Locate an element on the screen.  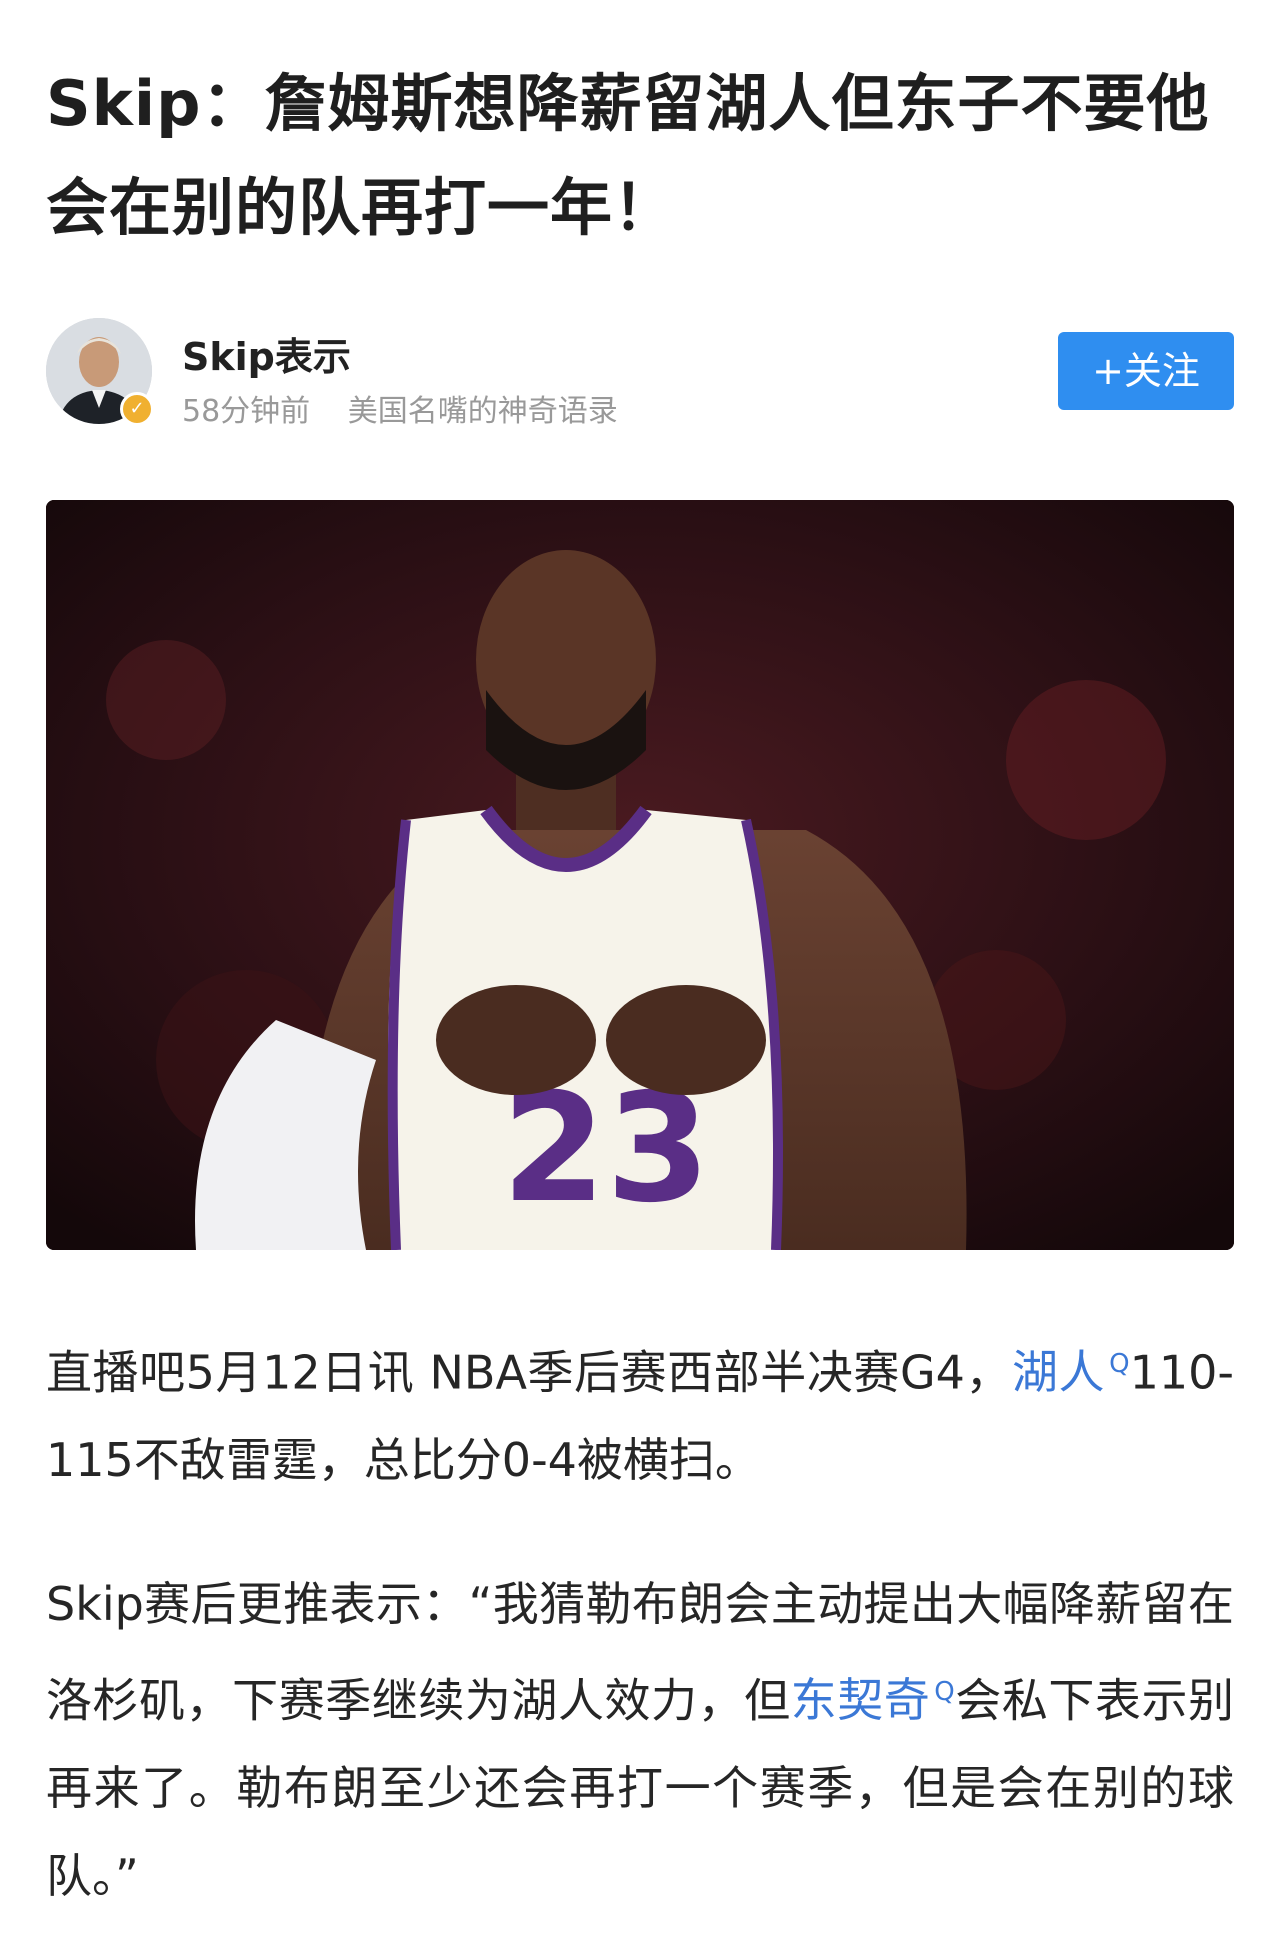
topic-link-lakers: 湖人 Q is located at coordinates (1071, 1372).